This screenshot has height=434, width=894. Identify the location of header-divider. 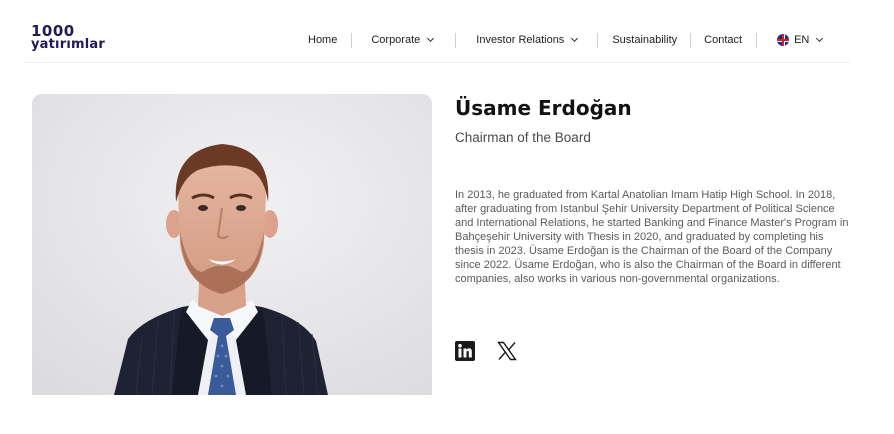
(437, 62).